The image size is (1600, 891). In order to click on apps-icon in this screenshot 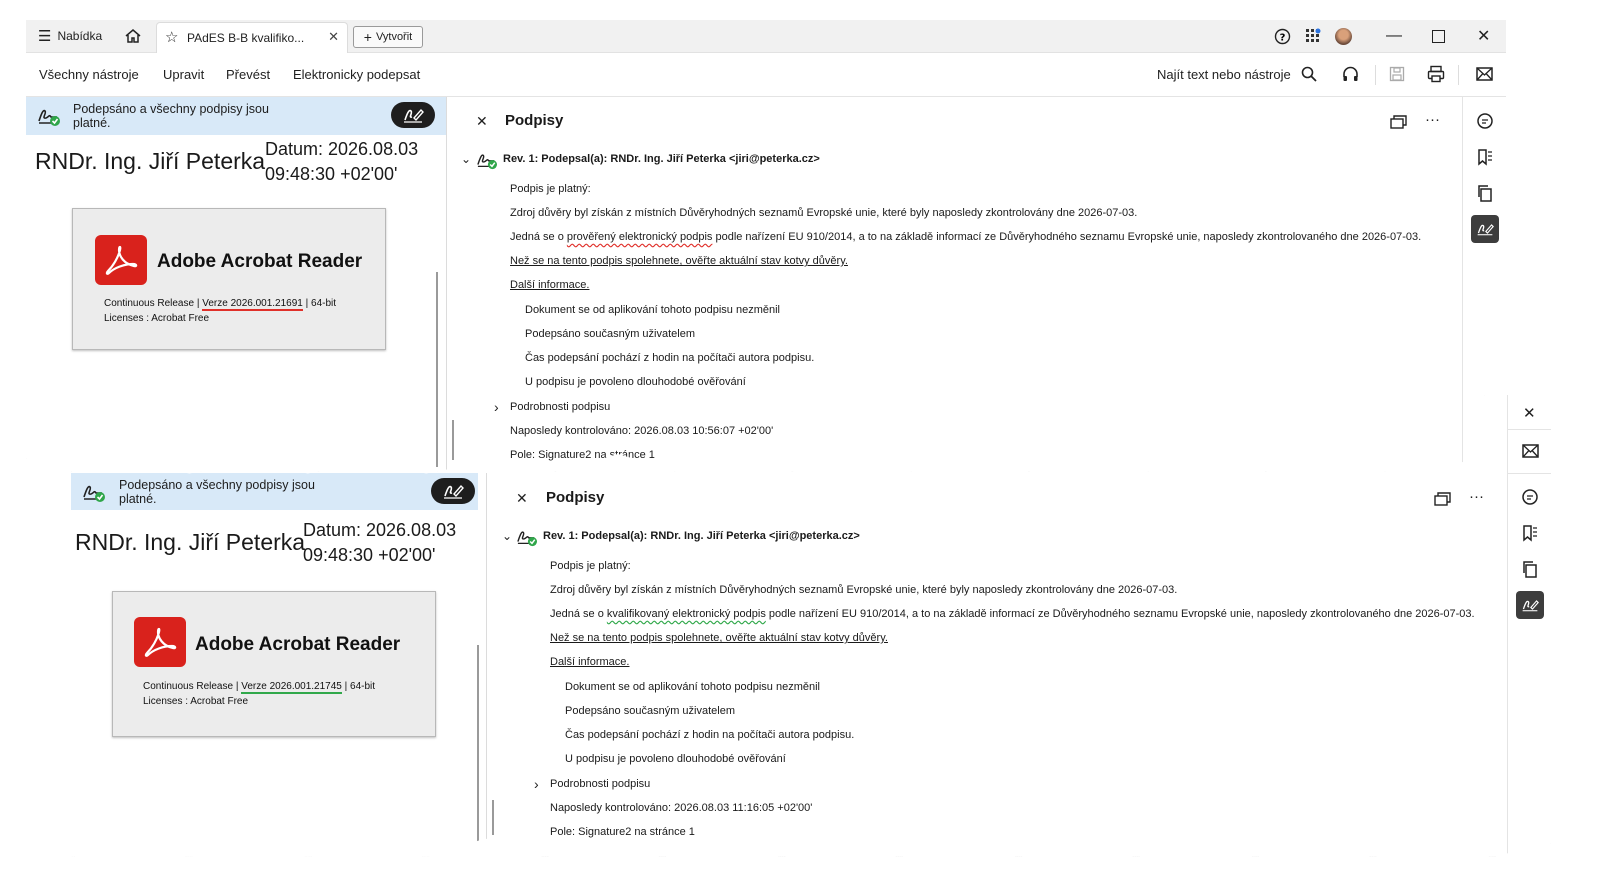, I will do `click(1313, 36)`.